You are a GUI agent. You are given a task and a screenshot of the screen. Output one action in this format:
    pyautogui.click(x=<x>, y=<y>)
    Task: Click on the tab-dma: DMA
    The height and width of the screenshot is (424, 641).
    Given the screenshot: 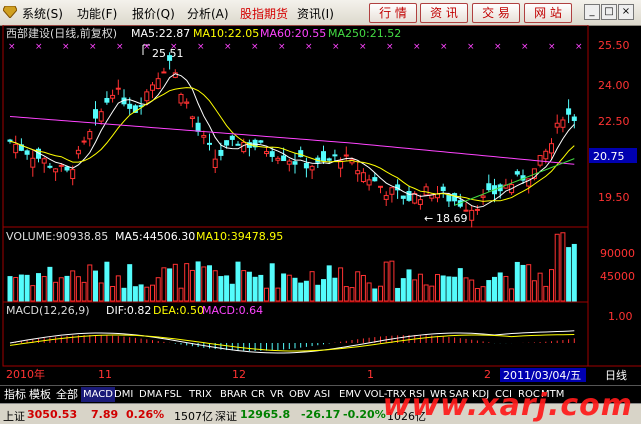 What is the action you would take?
    pyautogui.click(x=150, y=394)
    